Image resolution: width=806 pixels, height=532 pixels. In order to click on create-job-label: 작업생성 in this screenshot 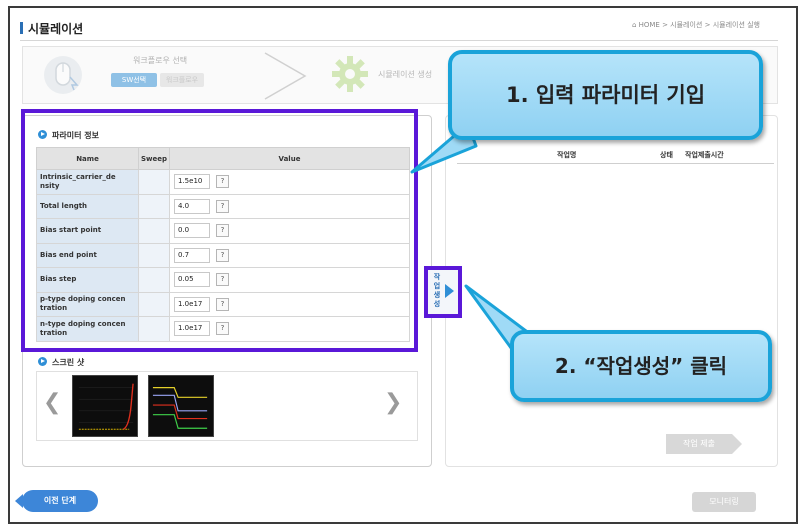, I will do `click(437, 290)`.